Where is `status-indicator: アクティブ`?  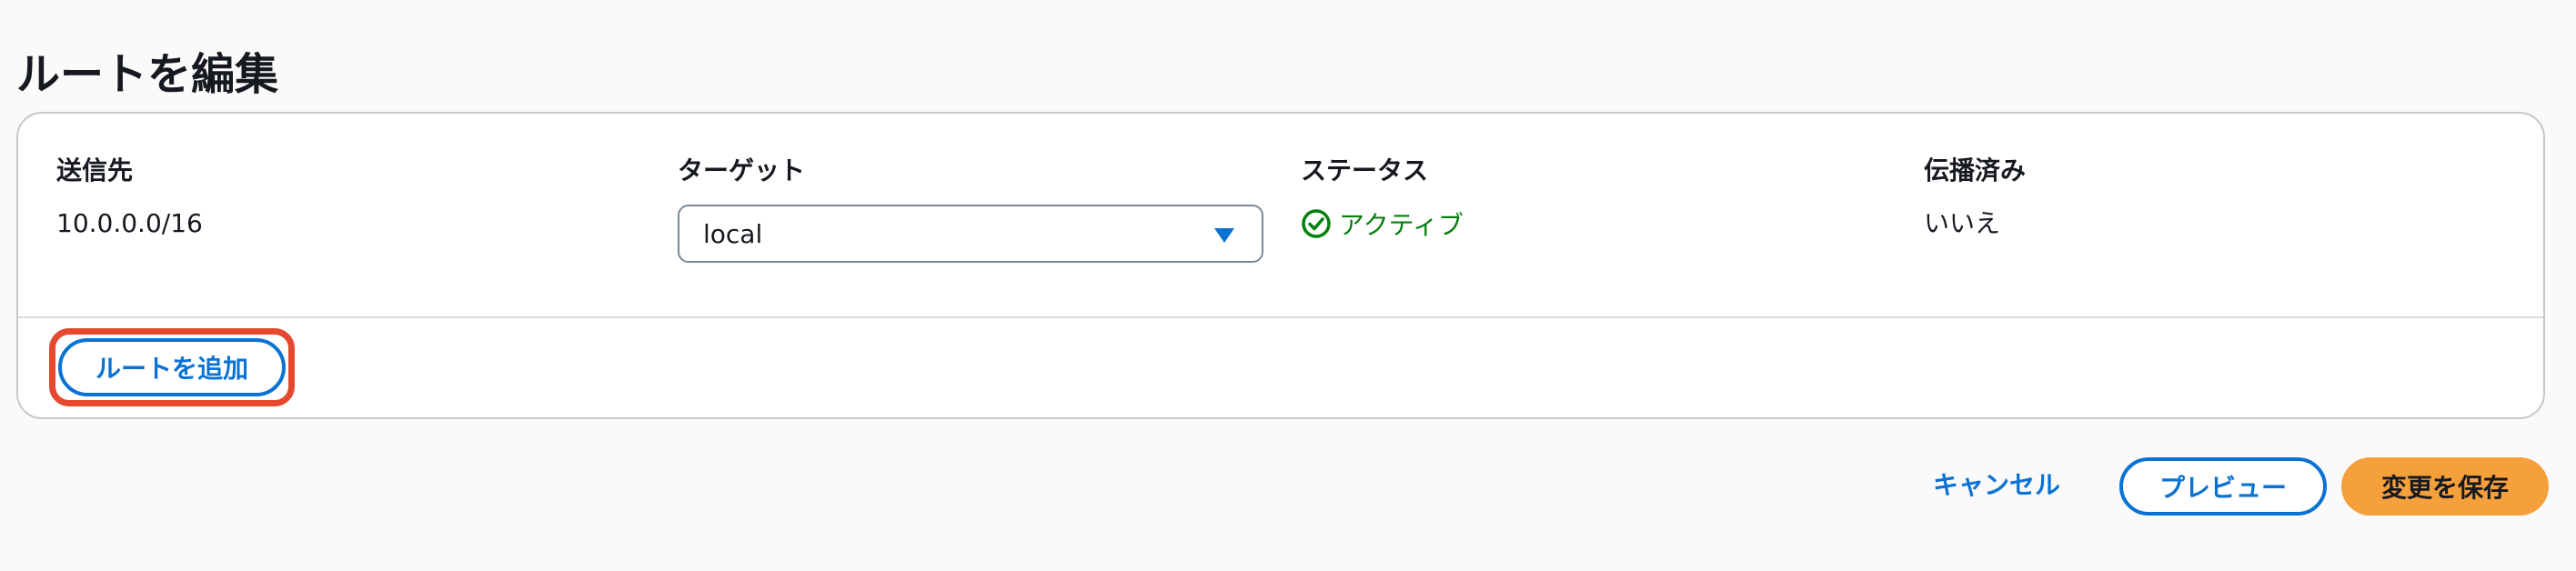 status-indicator: アクティブ is located at coordinates (1382, 224).